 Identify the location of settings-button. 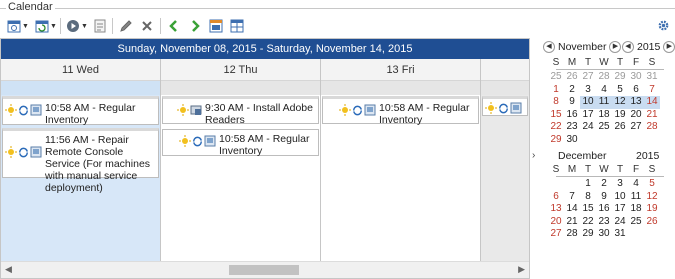
(663, 27).